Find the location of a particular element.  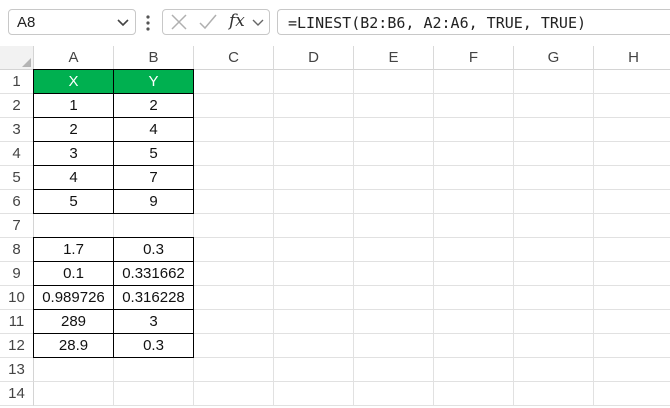

cell-e9 is located at coordinates (394, 274).